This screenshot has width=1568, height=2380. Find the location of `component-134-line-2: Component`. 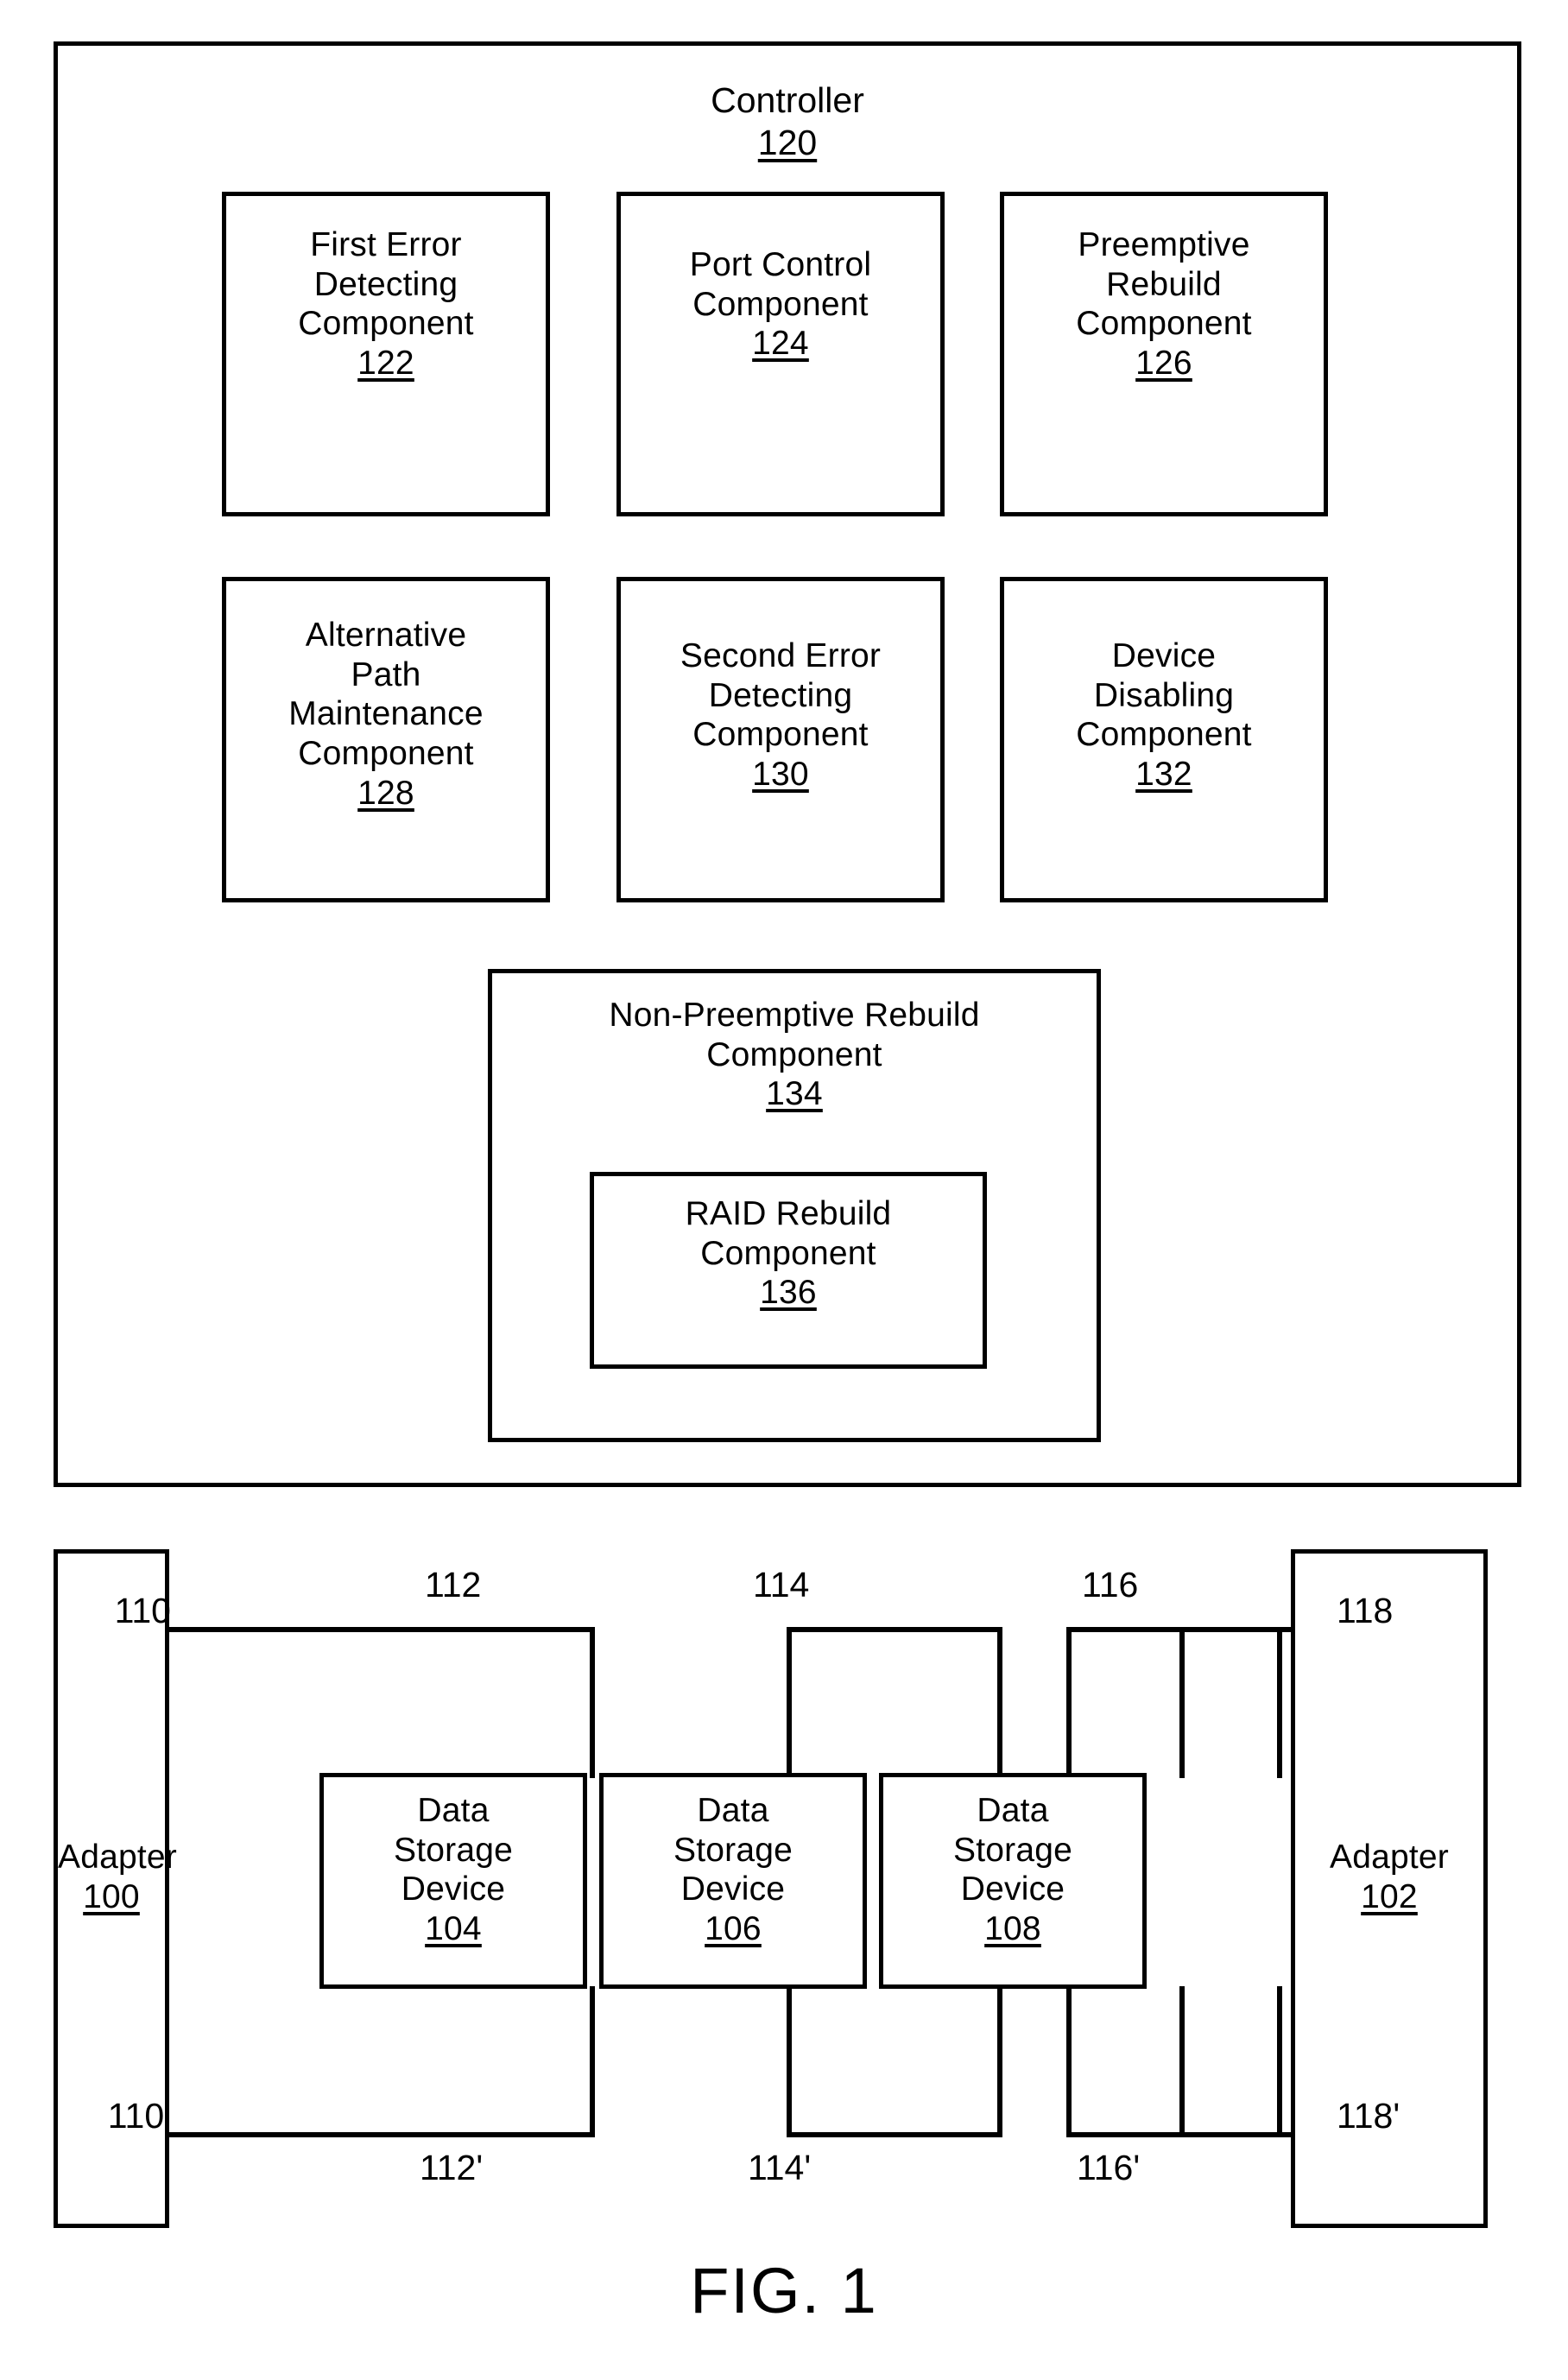

component-134-line-2: Component is located at coordinates (794, 1054).